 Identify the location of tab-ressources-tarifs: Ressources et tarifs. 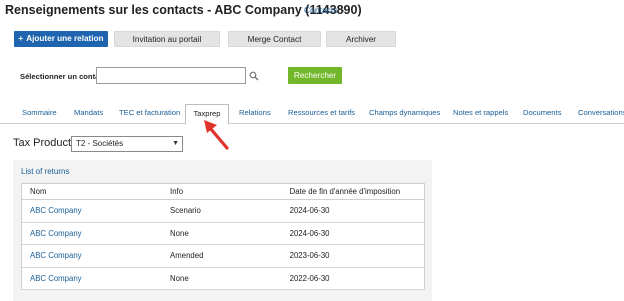
(321, 112).